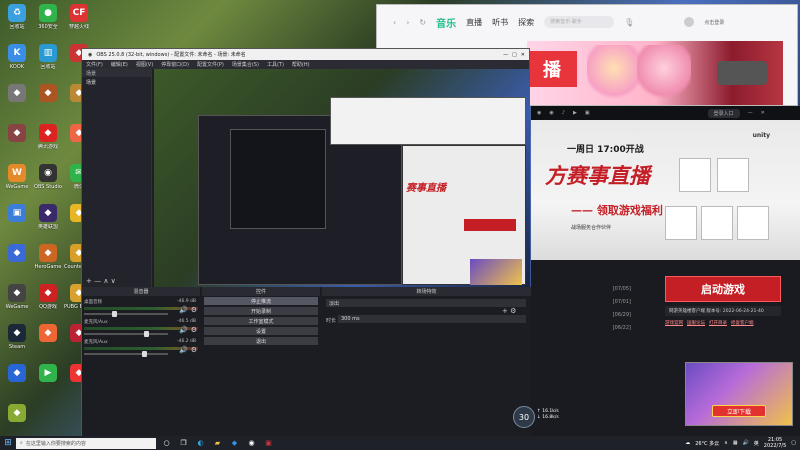  Describe the element at coordinates (723, 113) in the screenshot. I see `login-input: 登录入口` at that location.